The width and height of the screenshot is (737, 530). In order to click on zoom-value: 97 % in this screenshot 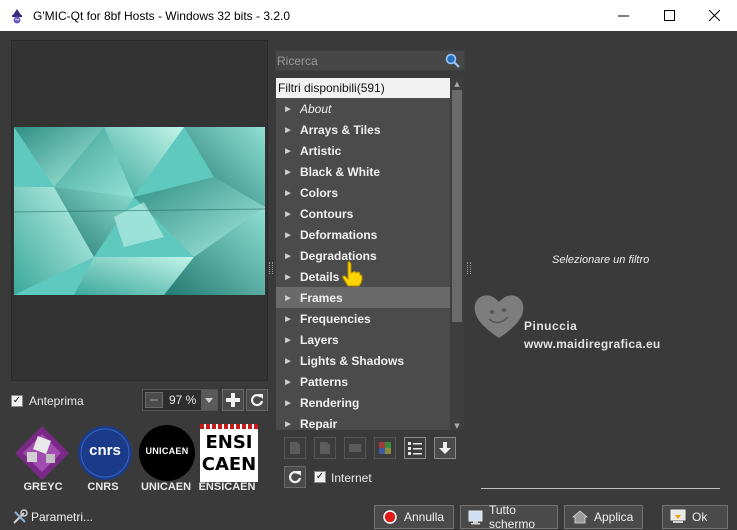, I will do `click(182, 400)`.